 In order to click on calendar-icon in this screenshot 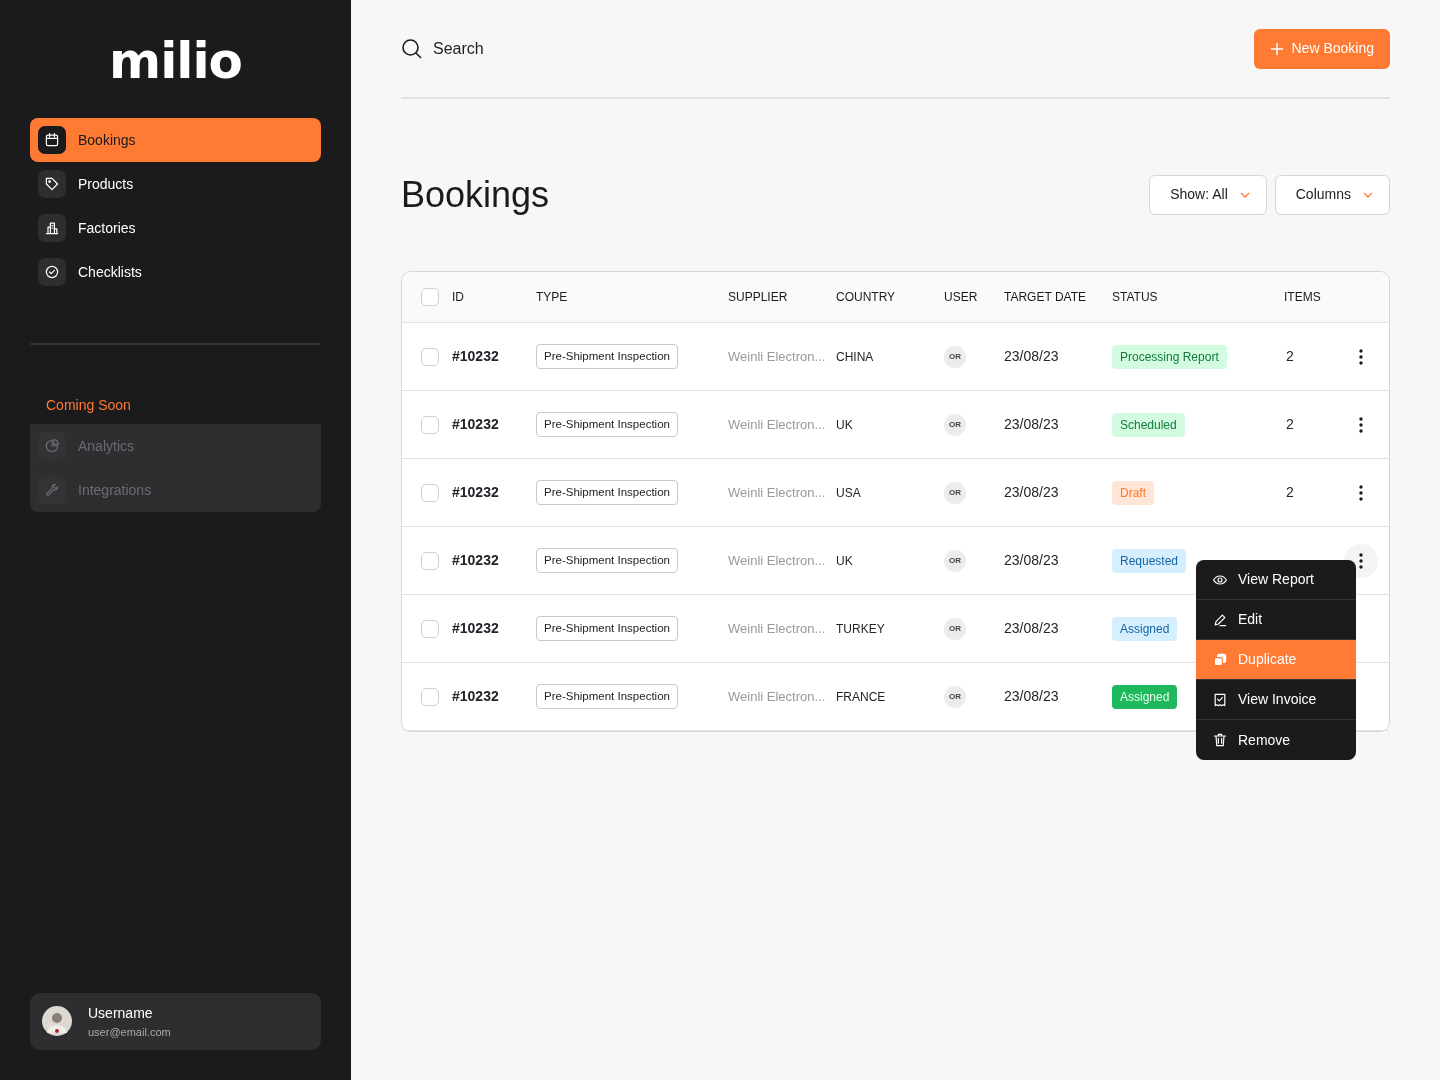, I will do `click(52, 140)`.